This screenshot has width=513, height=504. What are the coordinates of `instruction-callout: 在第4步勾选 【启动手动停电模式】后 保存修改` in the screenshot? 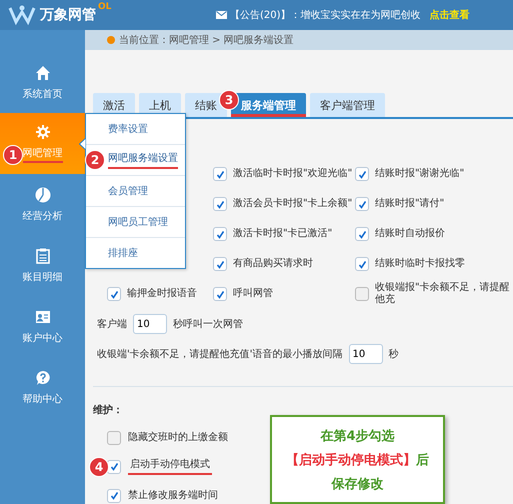 It's located at (357, 459).